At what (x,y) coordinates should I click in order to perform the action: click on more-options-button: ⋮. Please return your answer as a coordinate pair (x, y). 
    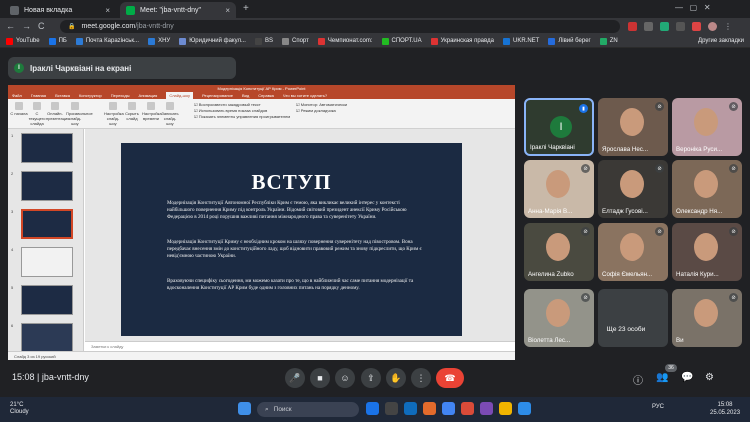
    Looking at the image, I should click on (421, 378).